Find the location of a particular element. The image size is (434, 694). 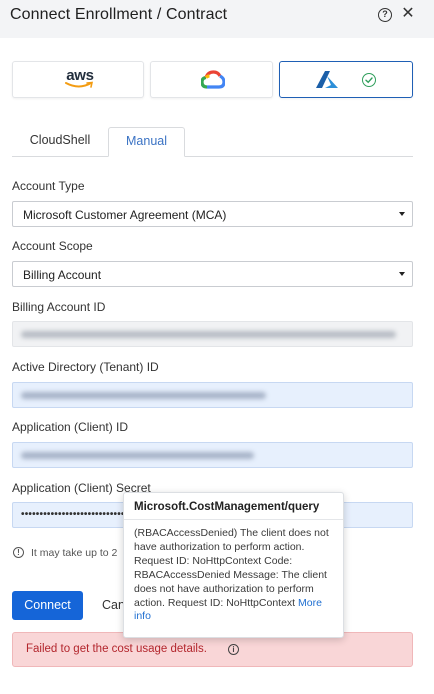

tab-manual: Manual is located at coordinates (146, 142).